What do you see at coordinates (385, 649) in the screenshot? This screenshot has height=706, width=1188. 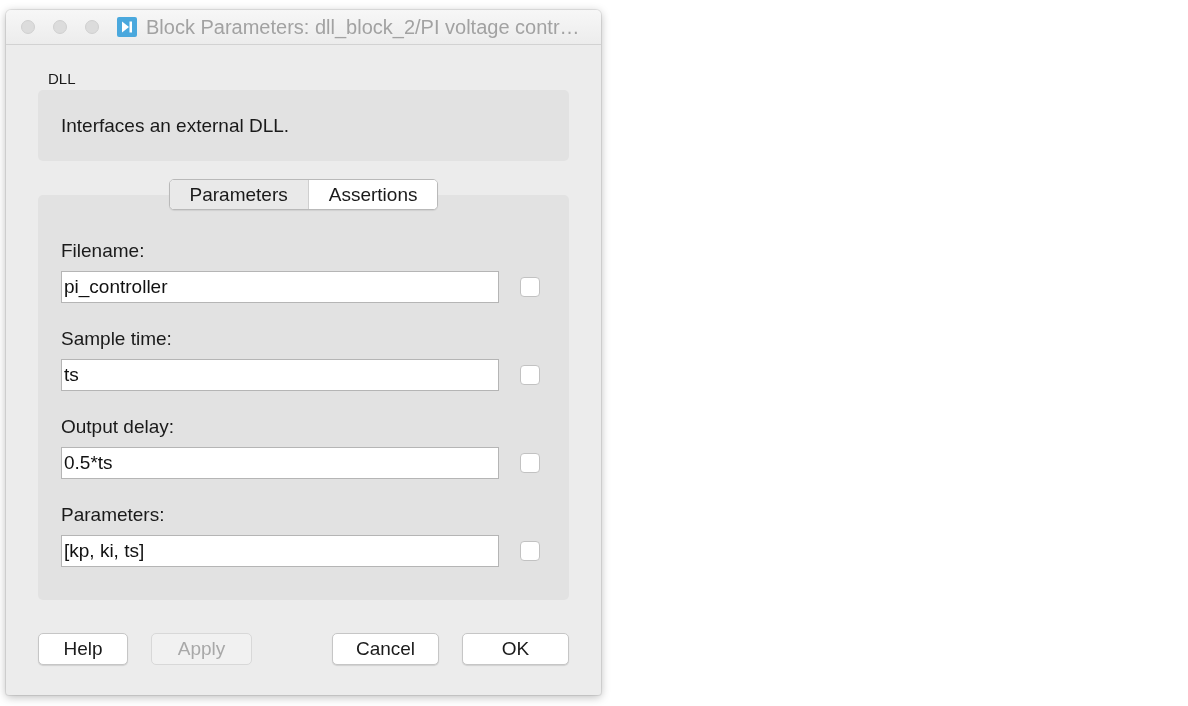 I see `dialog-button: Cancel` at bounding box center [385, 649].